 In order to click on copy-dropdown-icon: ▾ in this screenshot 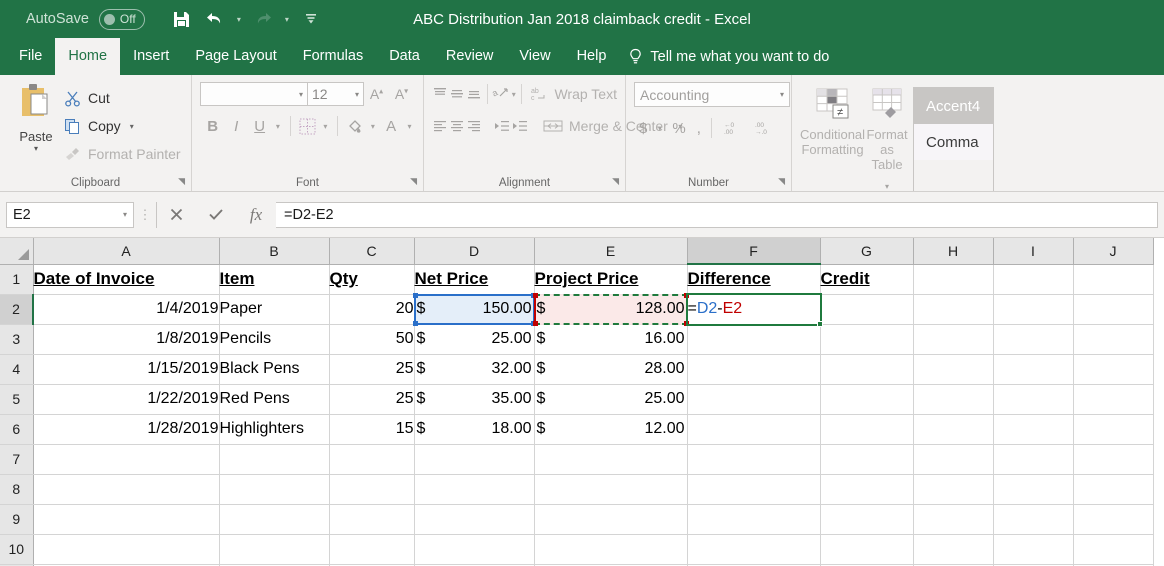, I will do `click(132, 126)`.